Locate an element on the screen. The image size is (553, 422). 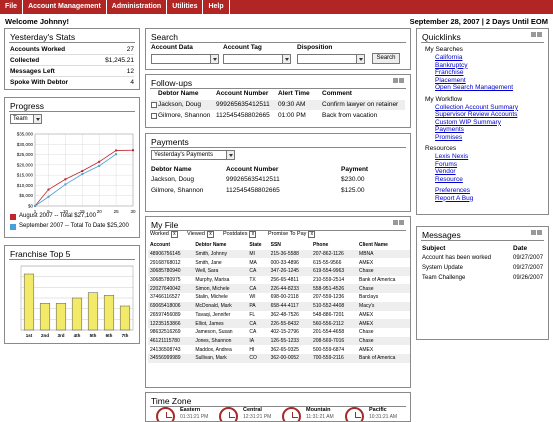
message-subject: Team Challenge is located at coordinates (443, 278).